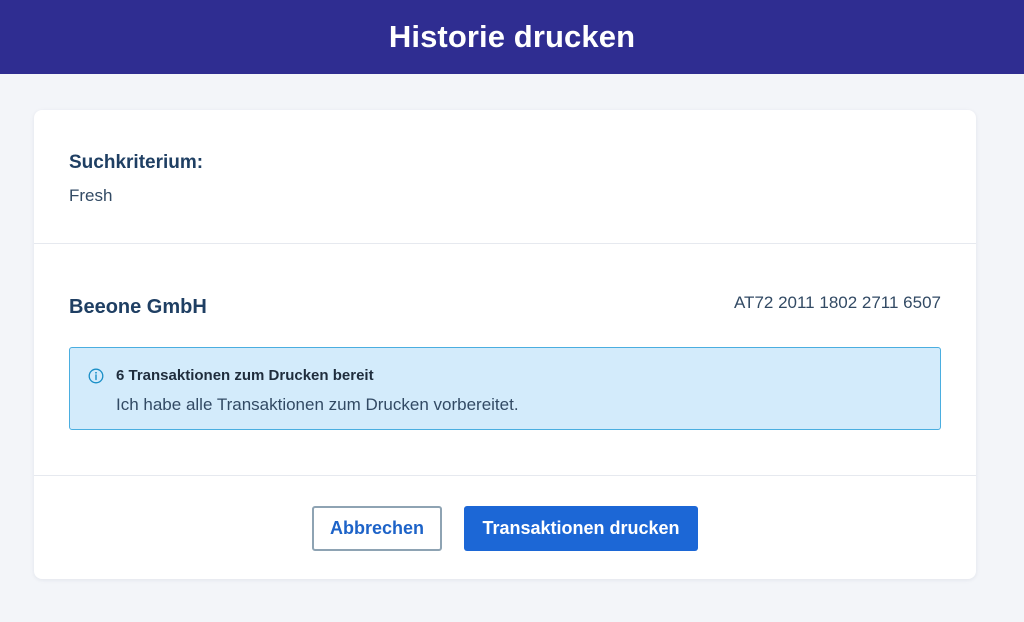 The height and width of the screenshot is (622, 1024). Describe the element at coordinates (245, 375) in the screenshot. I see `info-alert-title: 6 Transaktionen zum Drucken bereit` at that location.